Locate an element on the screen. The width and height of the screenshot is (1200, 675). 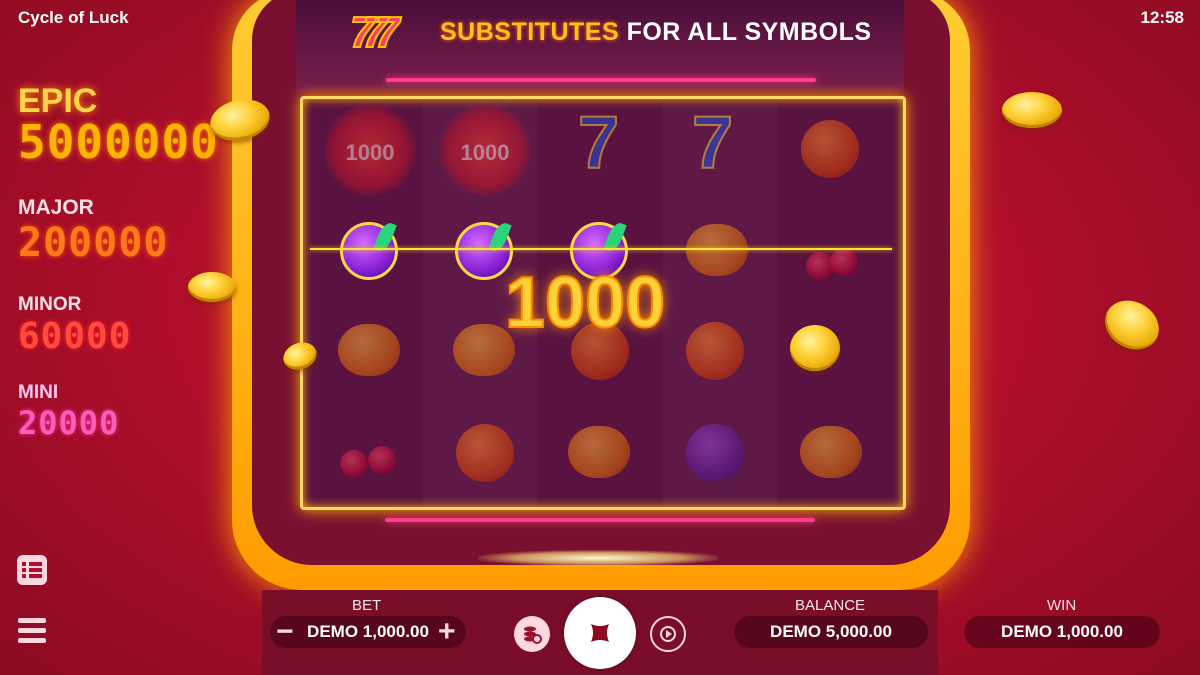
autoplay-icon is located at coordinates (668, 634).